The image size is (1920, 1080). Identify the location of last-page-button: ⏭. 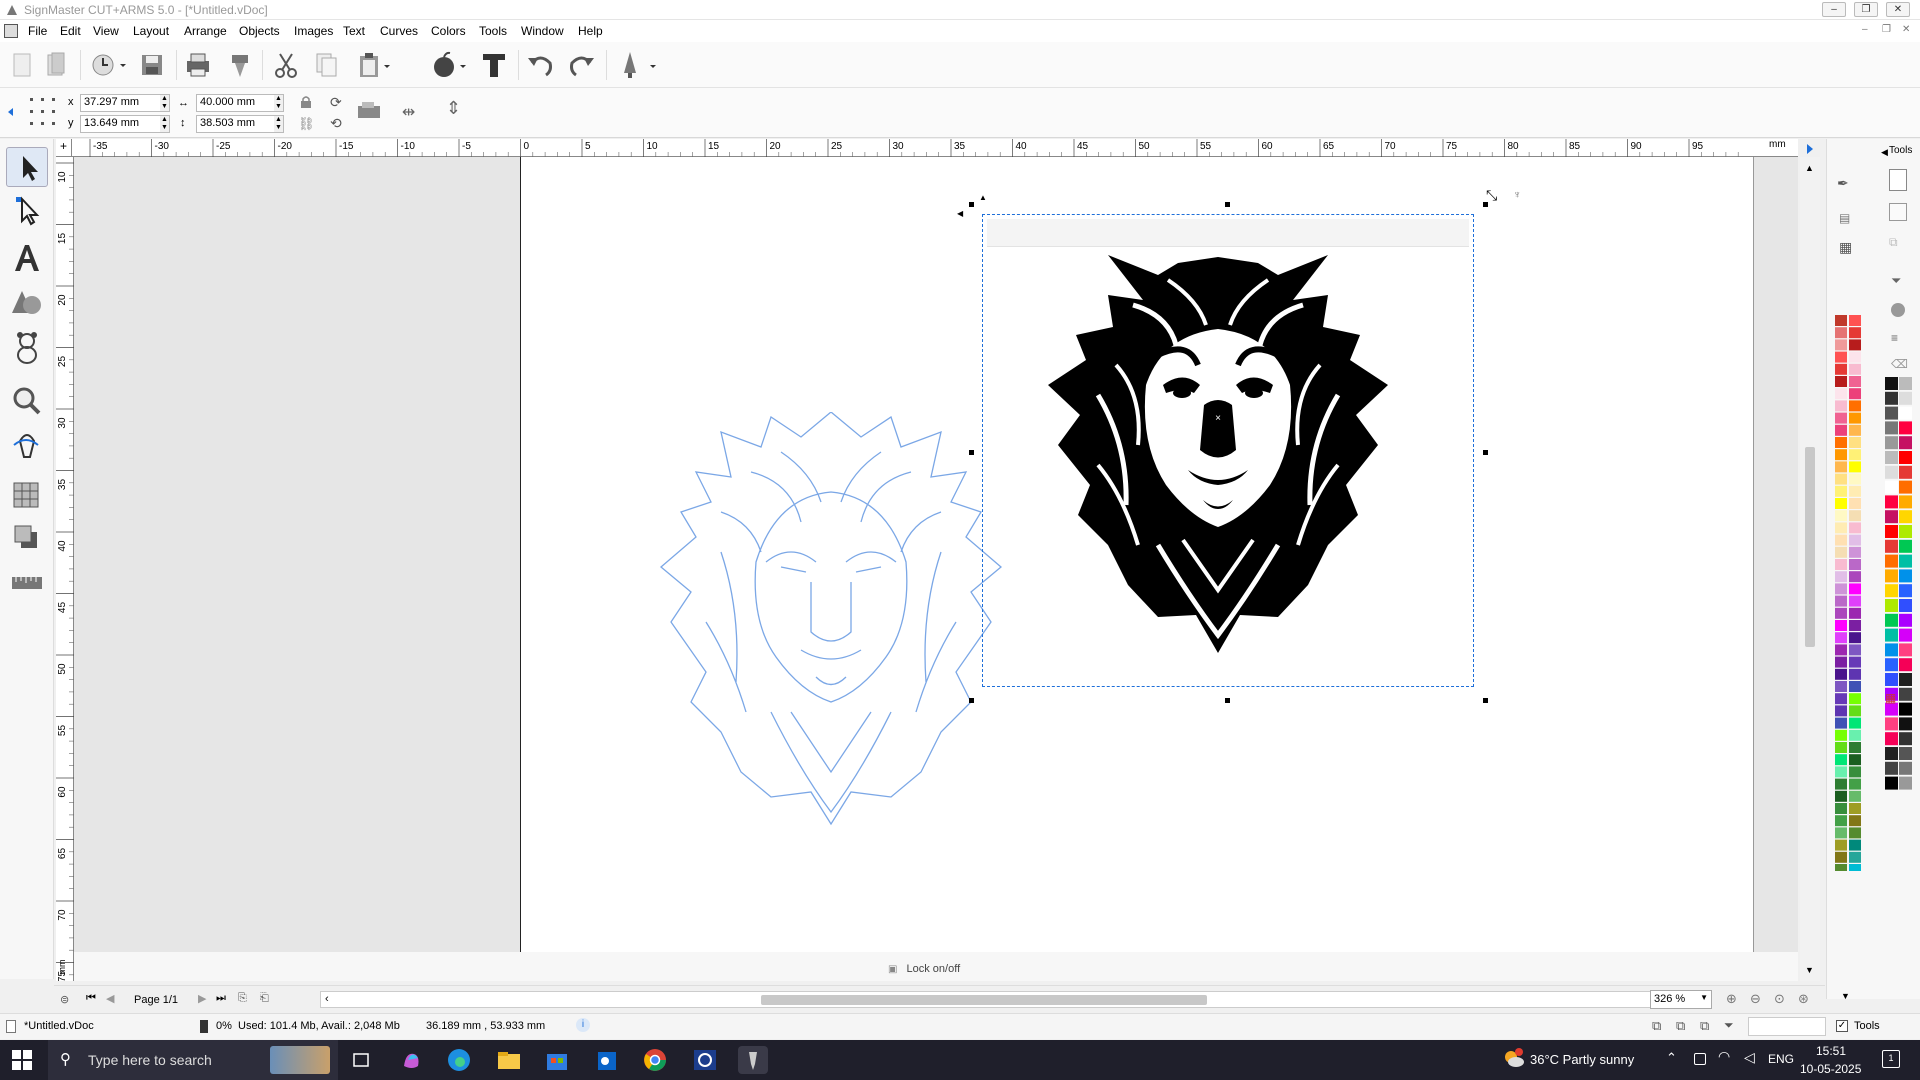
(221, 998).